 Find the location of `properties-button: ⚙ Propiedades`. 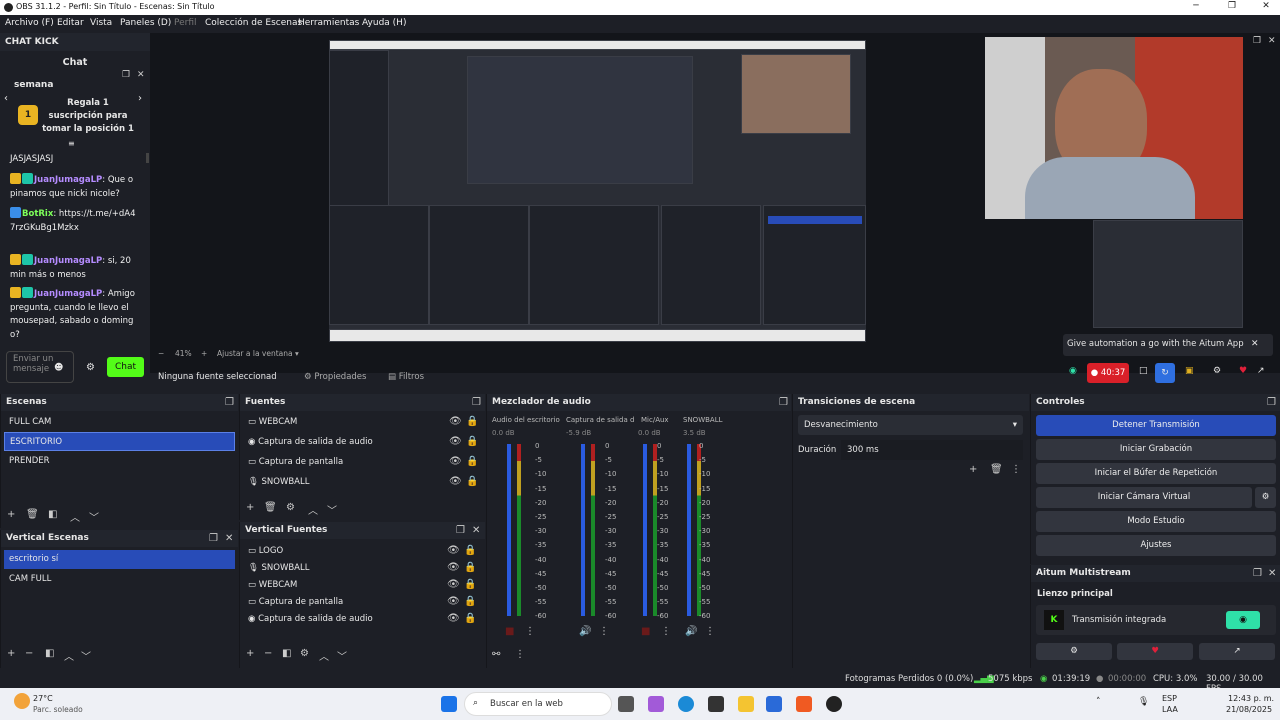

properties-button: ⚙ Propiedades is located at coordinates (335, 377).